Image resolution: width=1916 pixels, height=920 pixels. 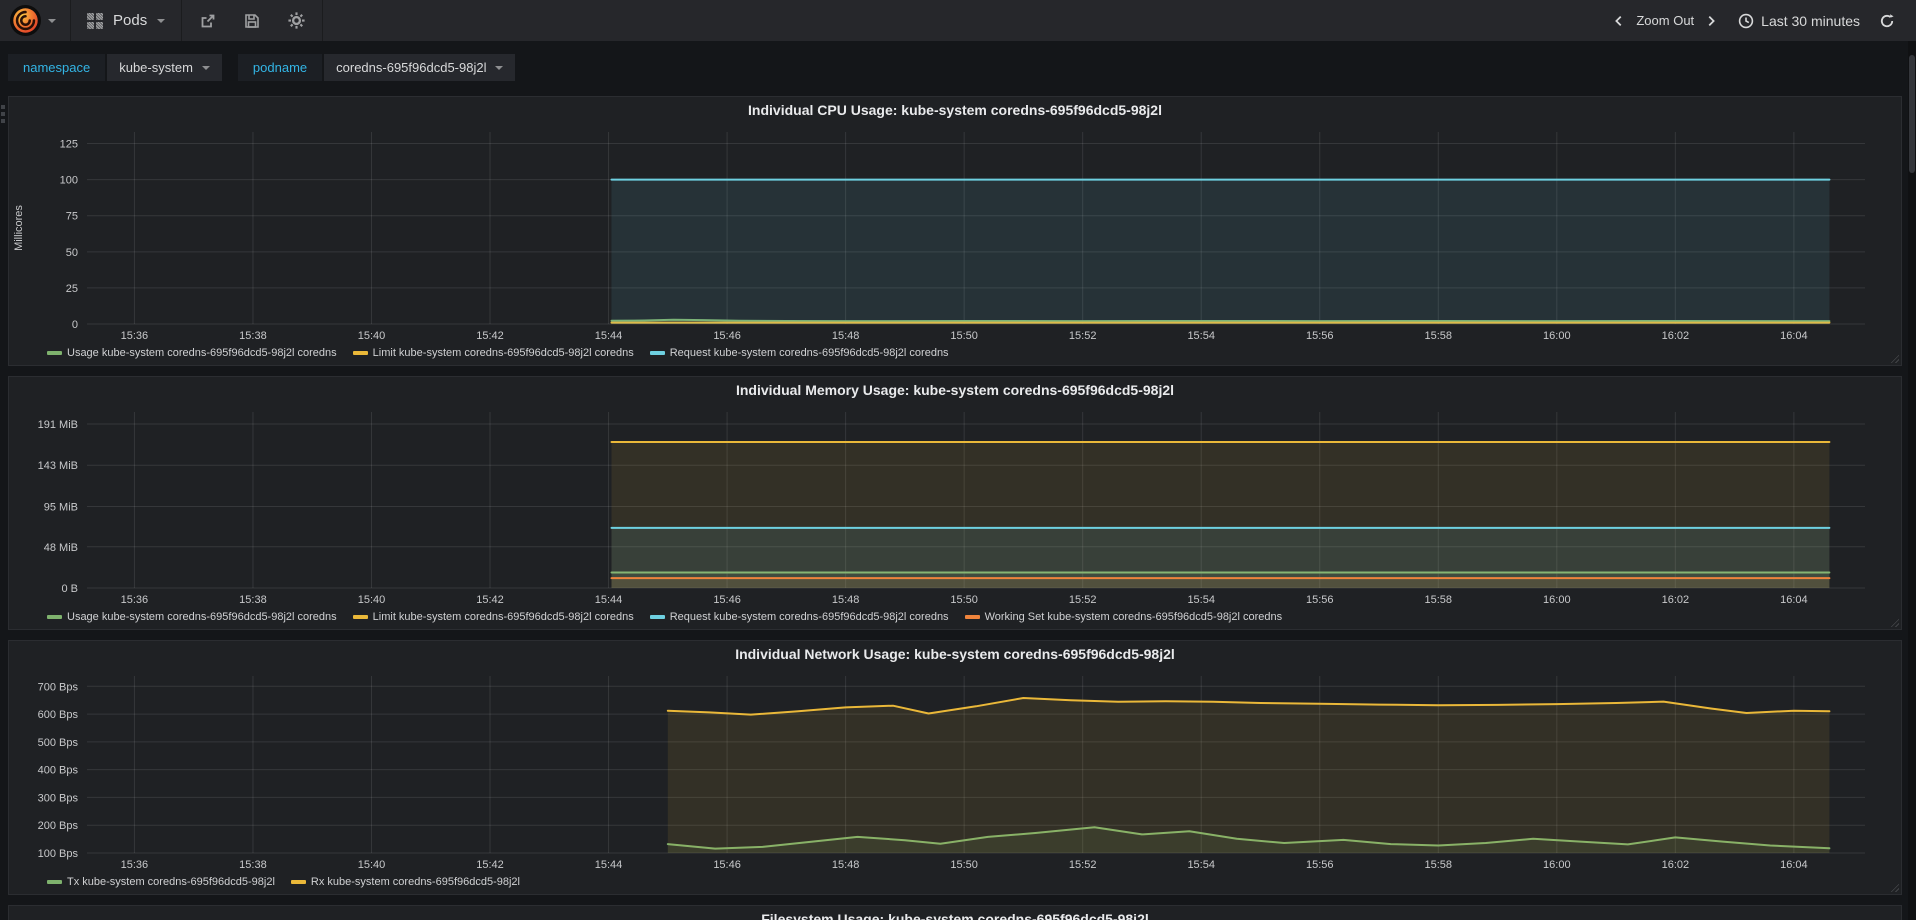 I want to click on clock-icon, so click(x=1746, y=20).